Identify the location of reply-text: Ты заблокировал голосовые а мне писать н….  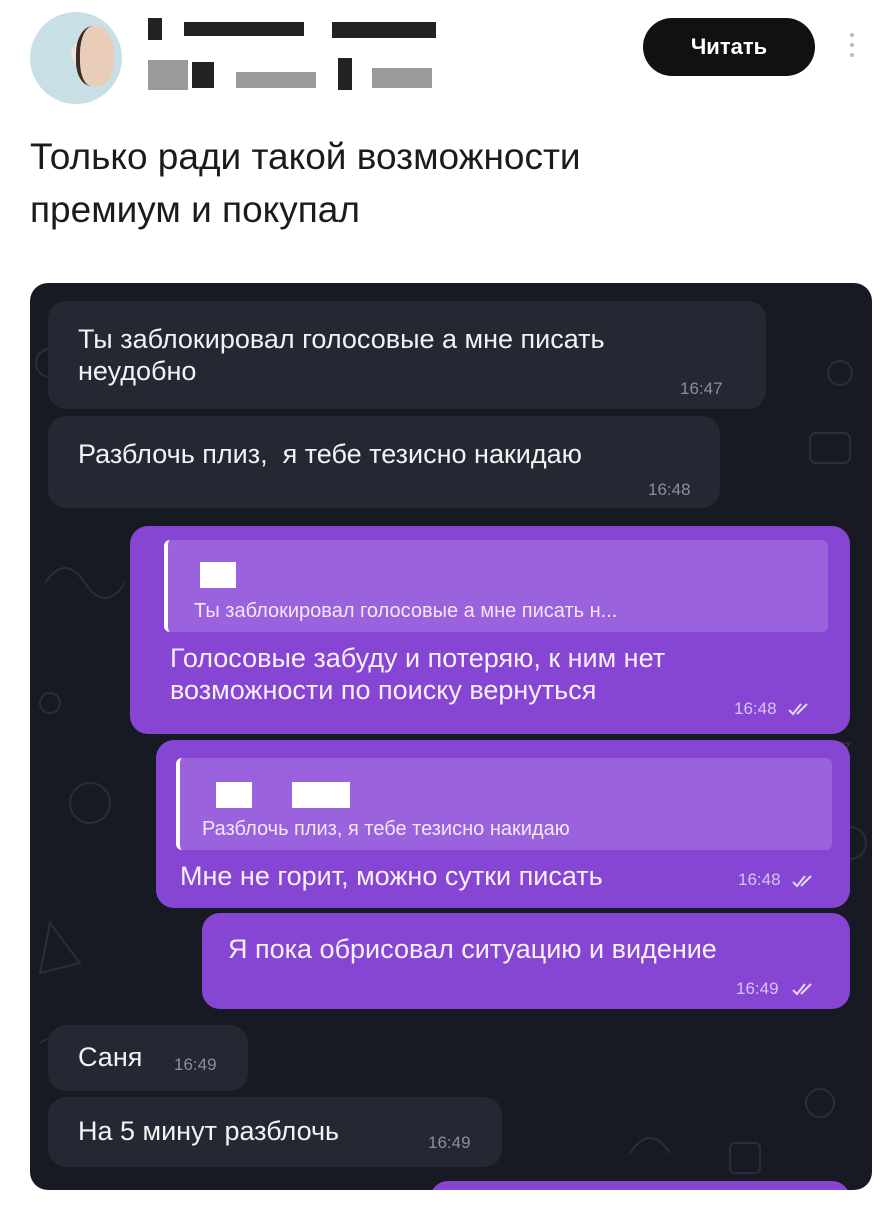
(406, 611).